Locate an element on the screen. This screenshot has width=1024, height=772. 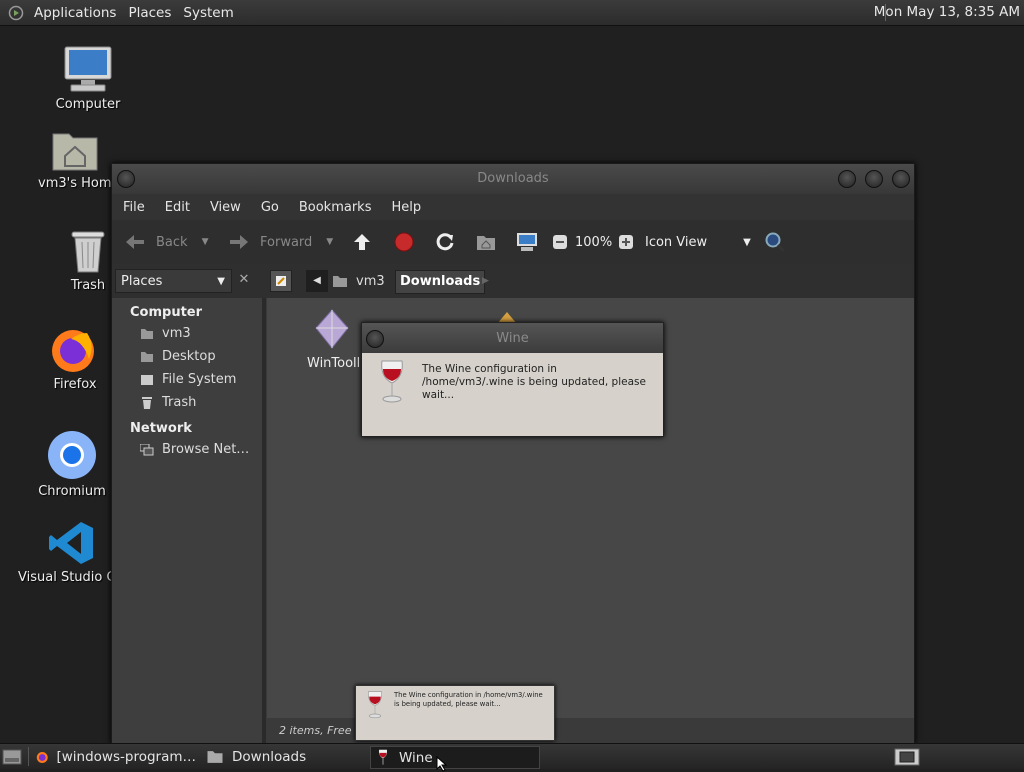
toggle-location-entry-button is located at coordinates (281, 281).